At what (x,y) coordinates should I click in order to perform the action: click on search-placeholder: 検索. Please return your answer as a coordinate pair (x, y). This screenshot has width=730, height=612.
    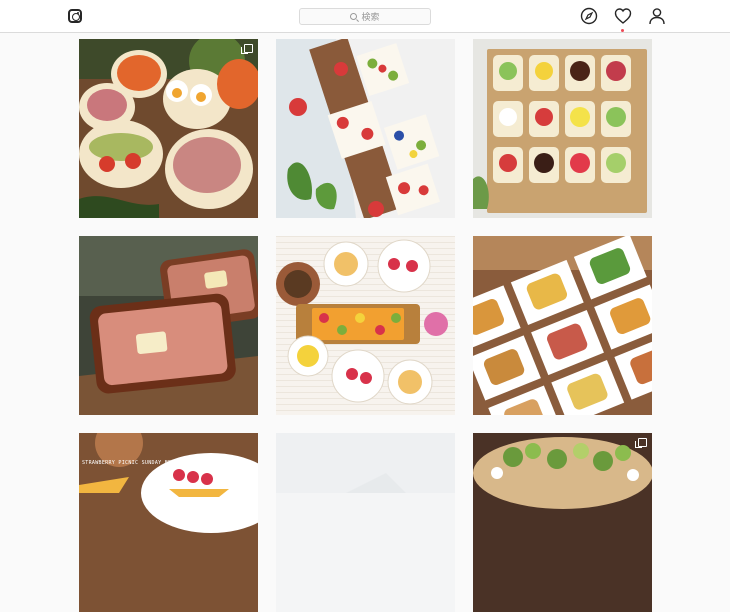
    Looking at the image, I should click on (370, 18).